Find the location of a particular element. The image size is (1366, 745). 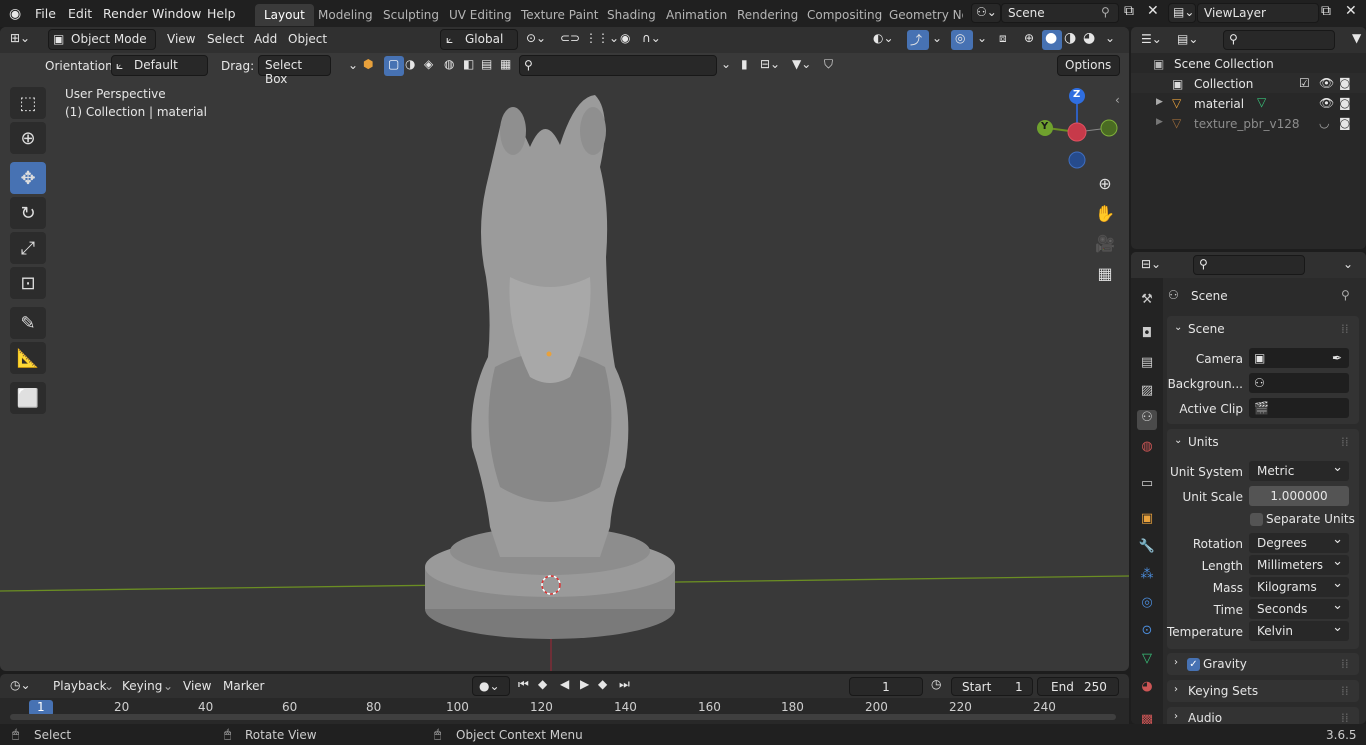

menu-render: Render is located at coordinates (125, 13).